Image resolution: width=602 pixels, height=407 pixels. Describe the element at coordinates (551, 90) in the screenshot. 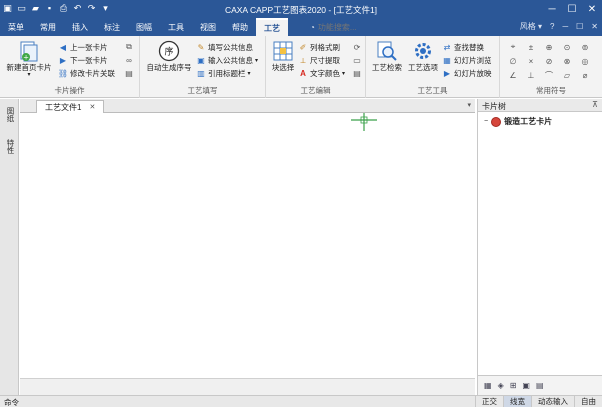

I see `common-symbols-group-label: 常用符号` at that location.